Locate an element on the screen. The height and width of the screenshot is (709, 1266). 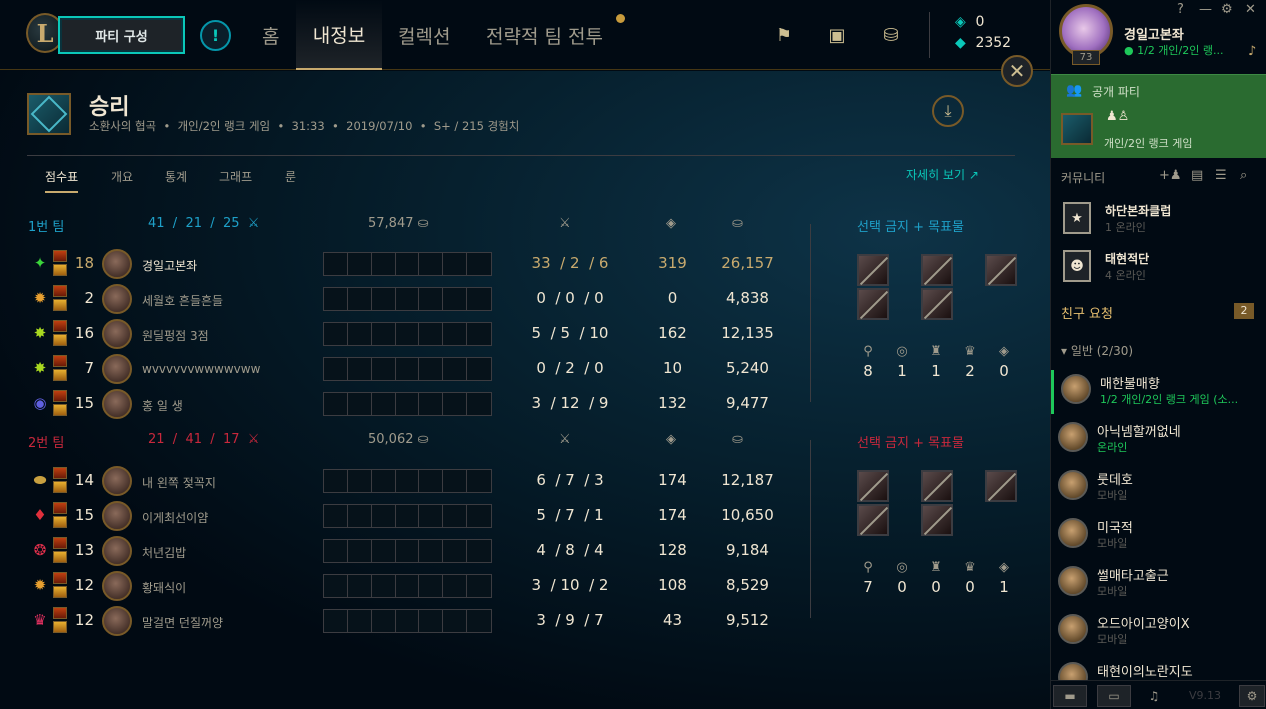
missions-icon: ▭ is located at coordinates (1114, 696).